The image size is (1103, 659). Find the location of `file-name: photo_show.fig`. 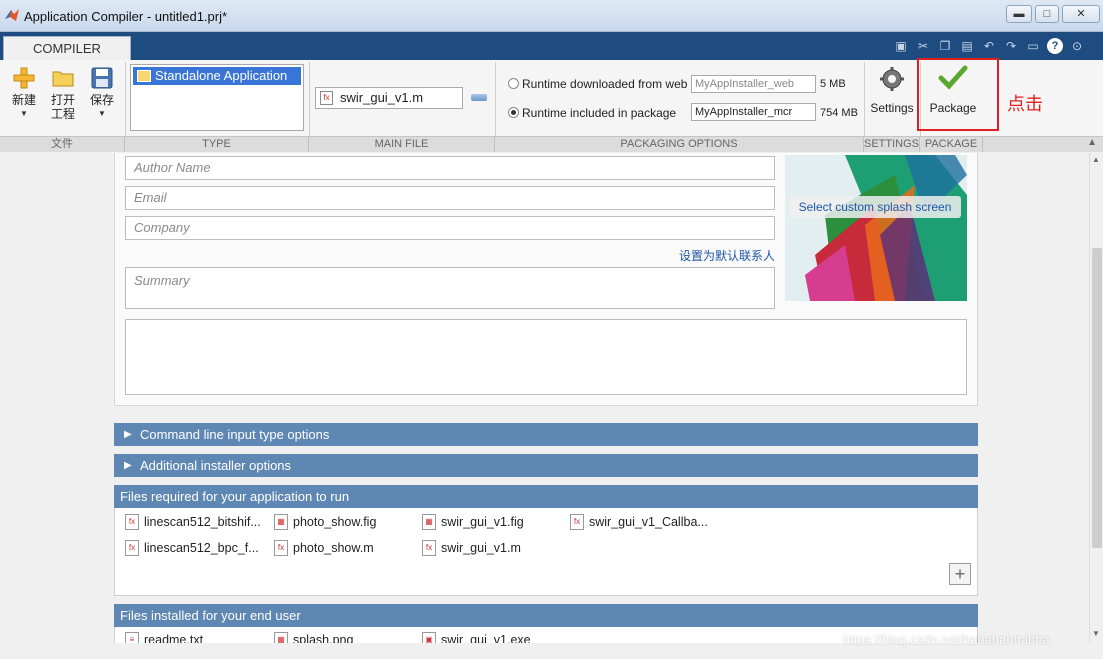

file-name: photo_show.fig is located at coordinates (335, 522).